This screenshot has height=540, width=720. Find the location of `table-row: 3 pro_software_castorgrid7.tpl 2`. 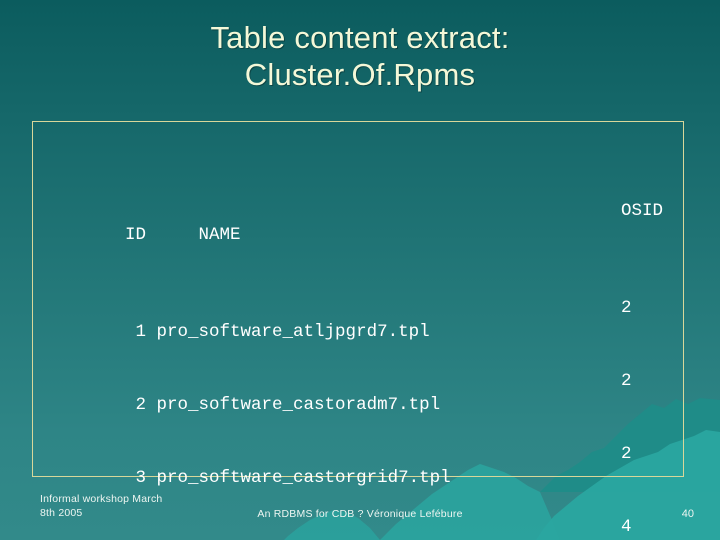

table-row: 3 pro_software_castorgrid7.tpl 2 is located at coordinates (362, 465).